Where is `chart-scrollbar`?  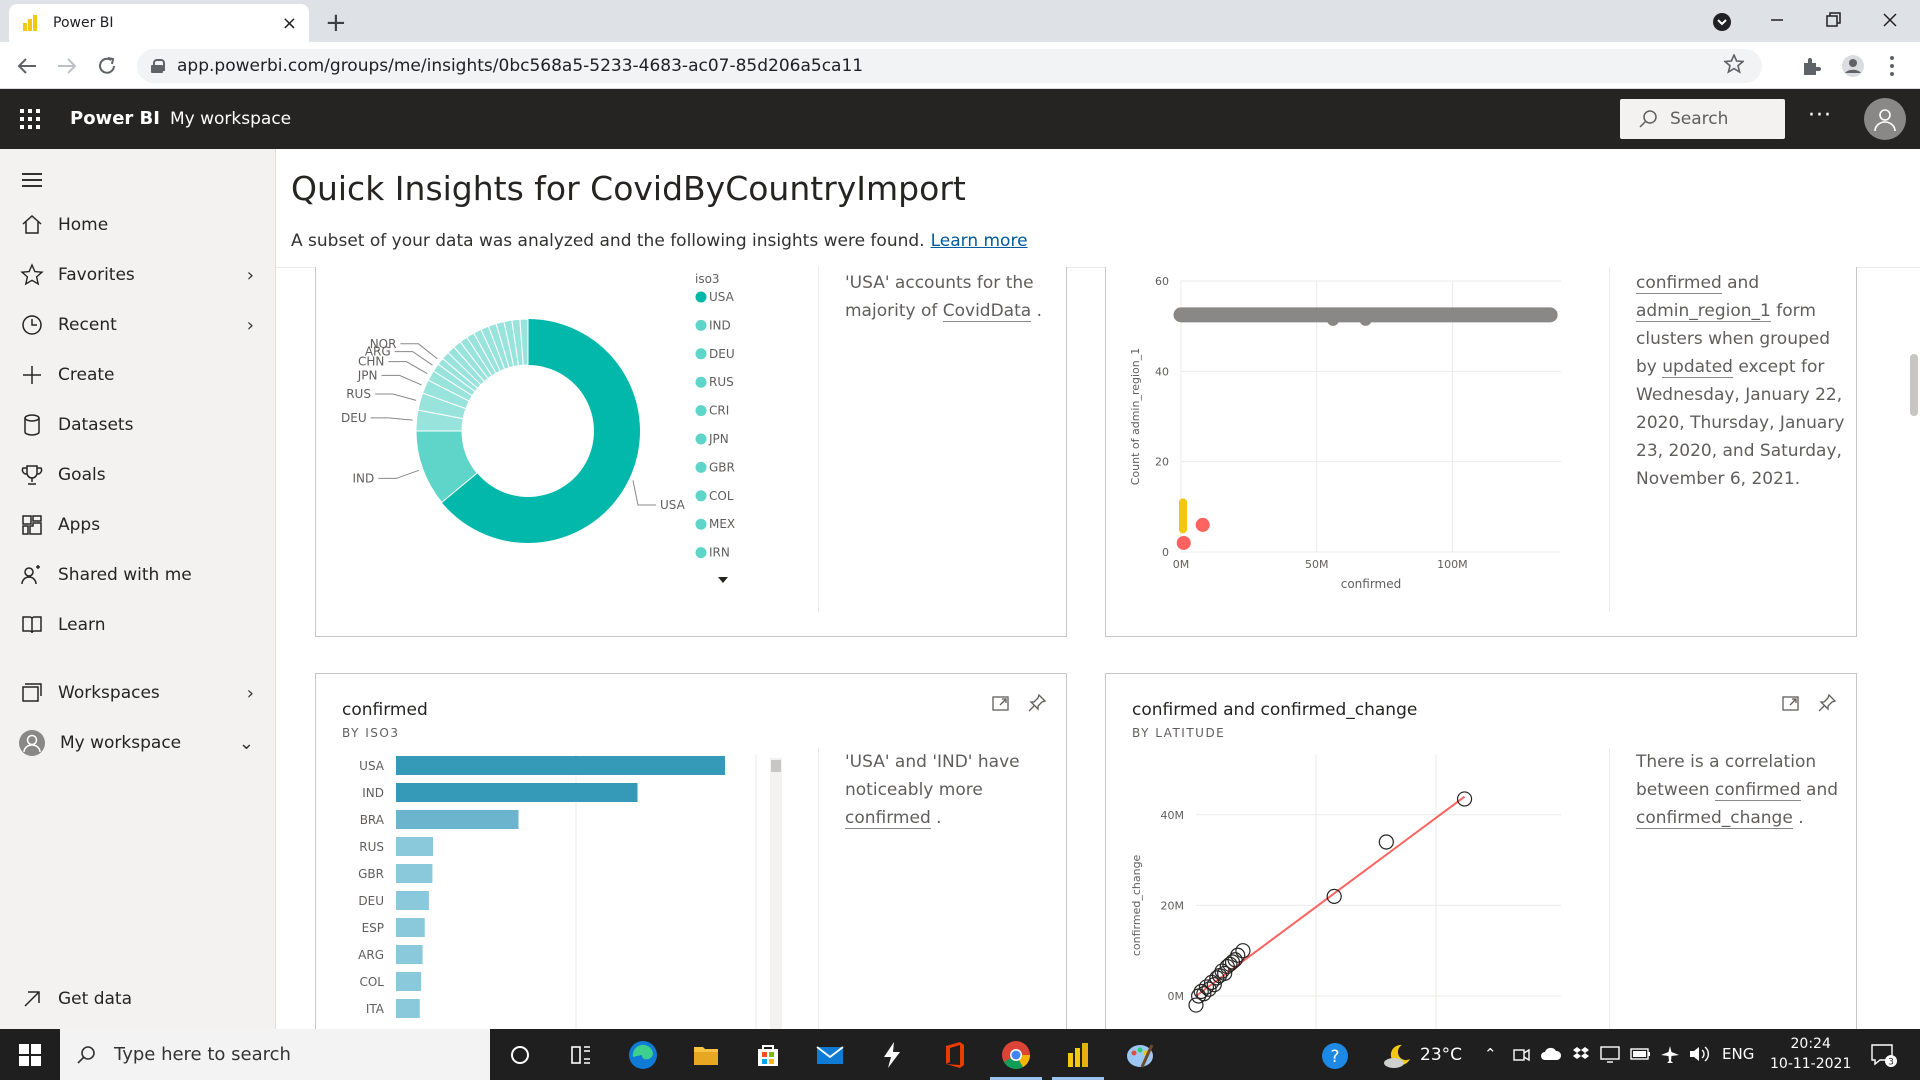 chart-scrollbar is located at coordinates (776, 903).